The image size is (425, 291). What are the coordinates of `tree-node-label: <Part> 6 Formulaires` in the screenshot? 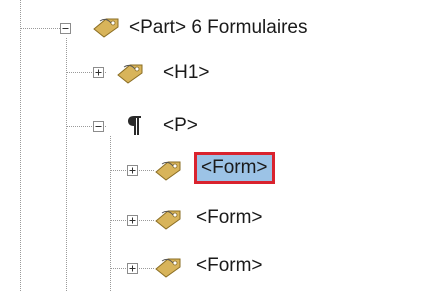 It's located at (218, 27).